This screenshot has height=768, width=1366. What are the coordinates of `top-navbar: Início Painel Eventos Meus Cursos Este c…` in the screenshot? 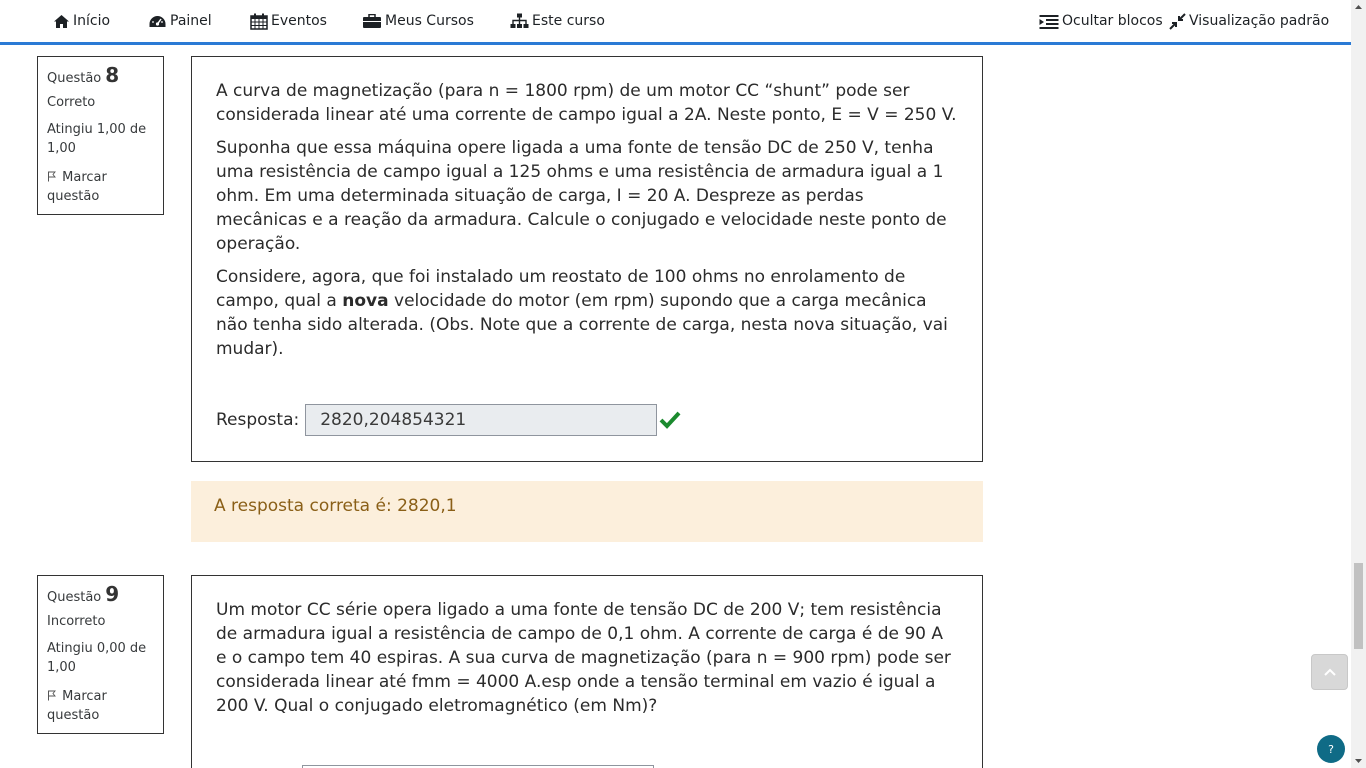 It's located at (675, 21).